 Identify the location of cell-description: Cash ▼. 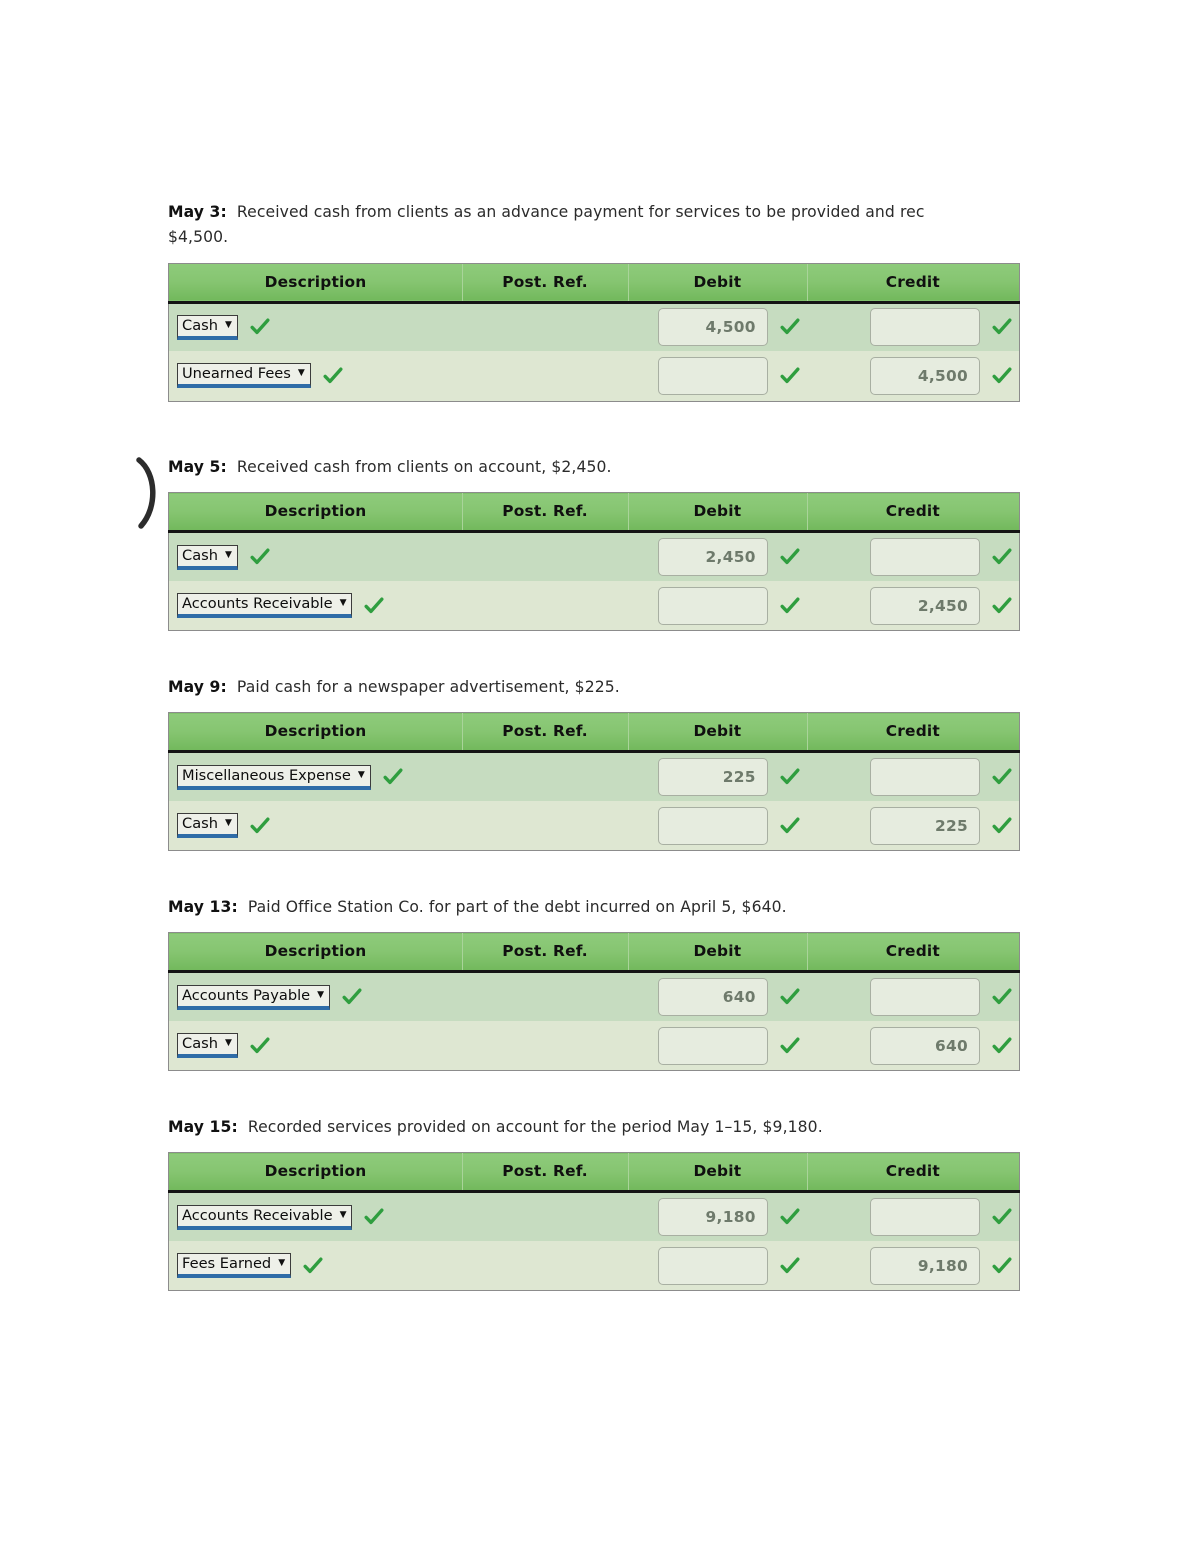
(315, 1045).